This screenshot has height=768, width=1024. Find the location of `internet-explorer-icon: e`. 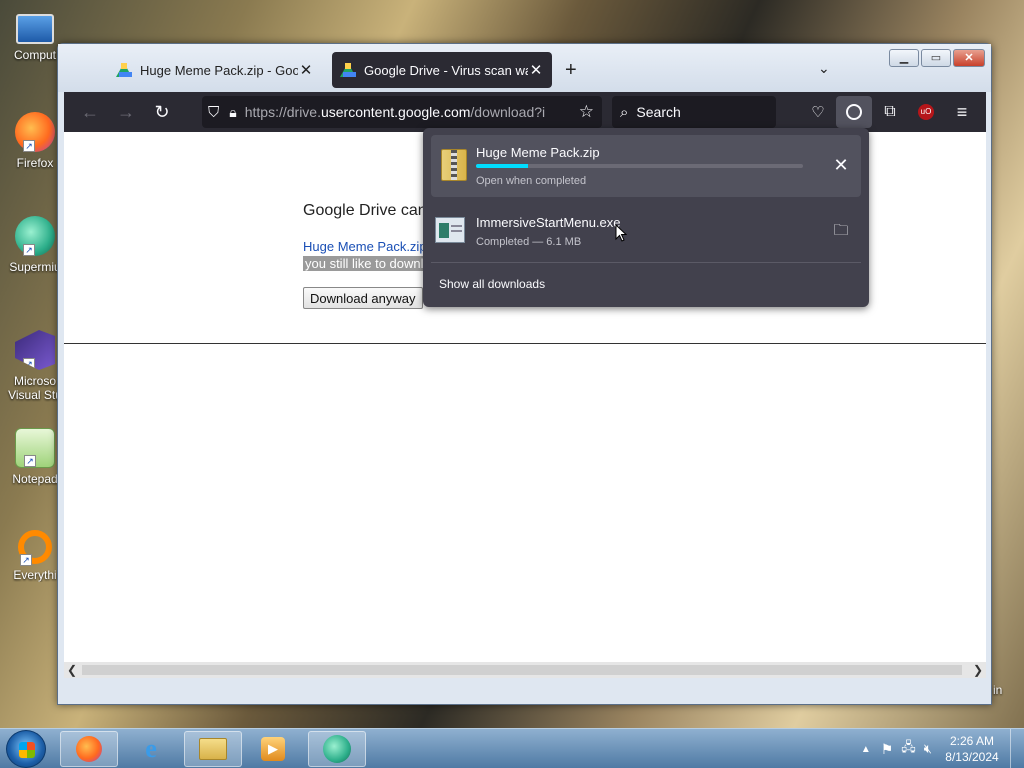

internet-explorer-icon: e is located at coordinates (151, 748).